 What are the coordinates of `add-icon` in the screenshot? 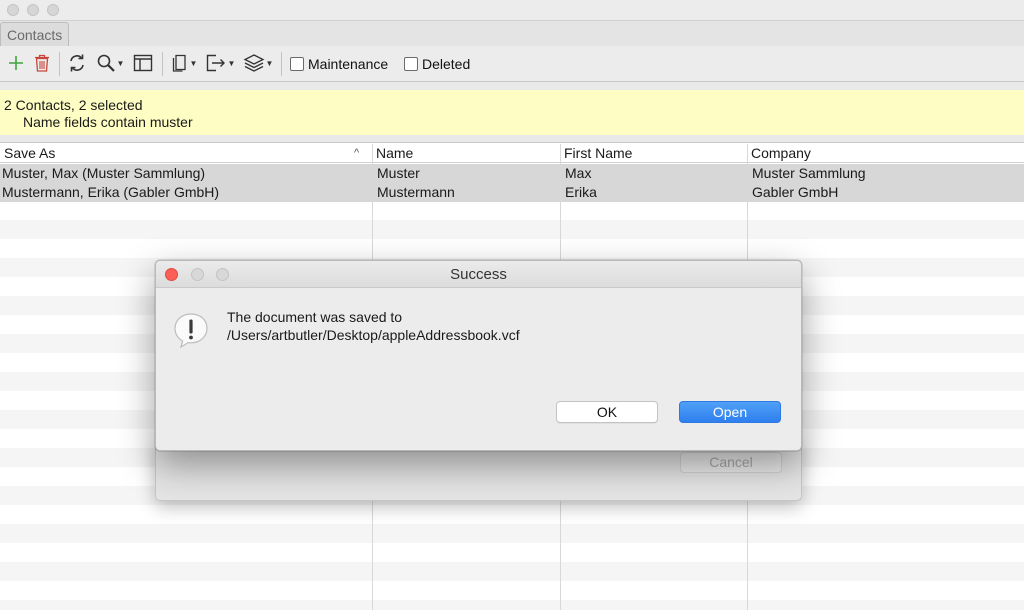 It's located at (16, 63).